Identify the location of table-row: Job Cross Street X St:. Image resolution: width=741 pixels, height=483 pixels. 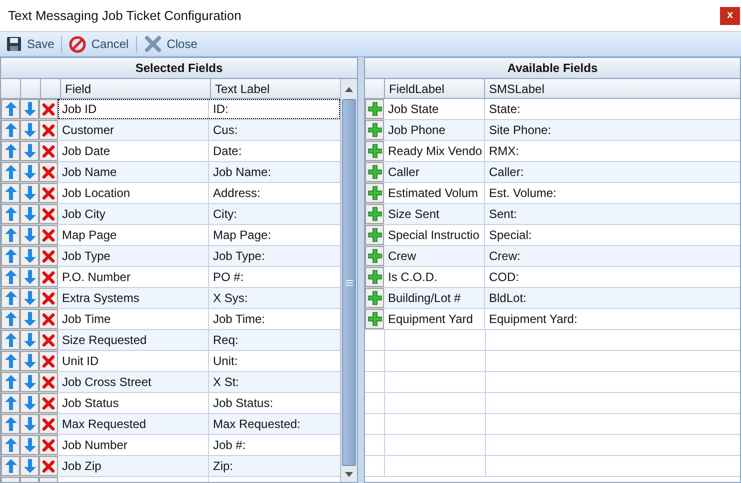
(170, 382).